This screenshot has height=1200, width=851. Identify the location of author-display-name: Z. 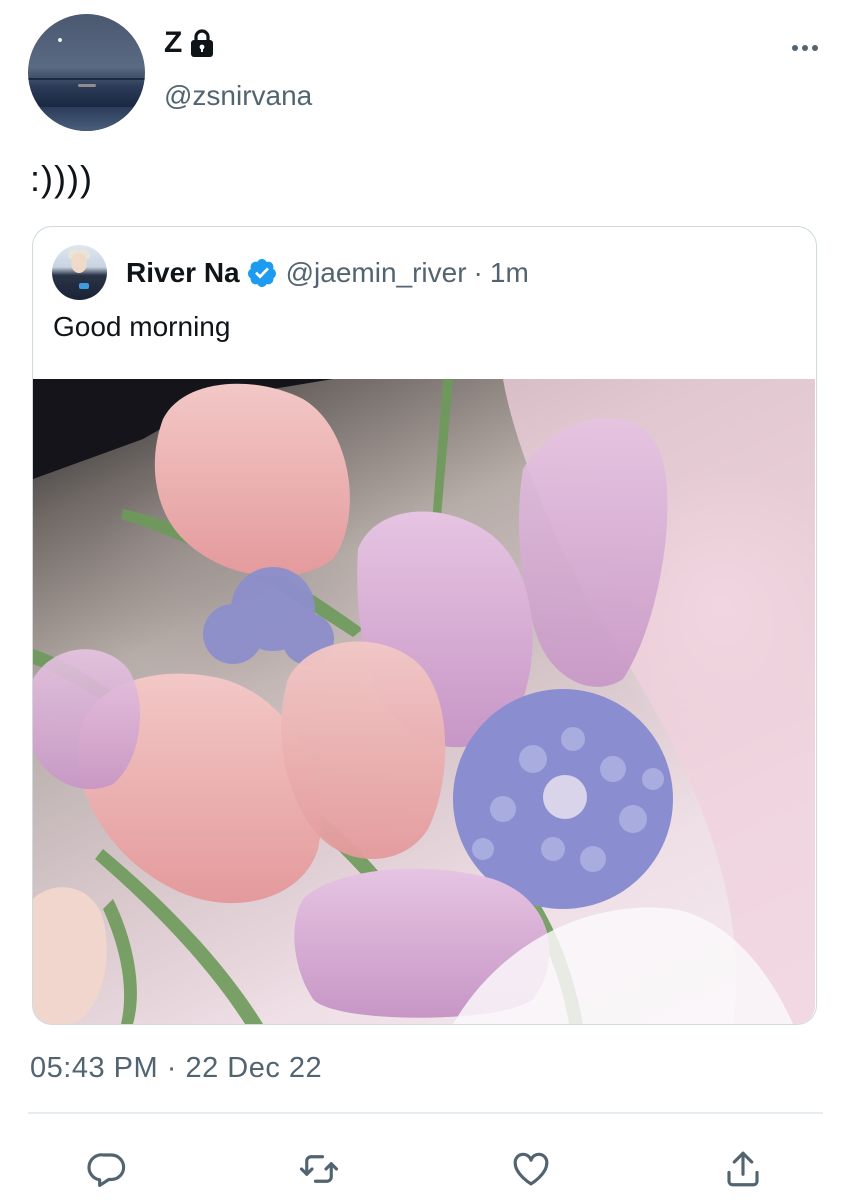
(173, 43).